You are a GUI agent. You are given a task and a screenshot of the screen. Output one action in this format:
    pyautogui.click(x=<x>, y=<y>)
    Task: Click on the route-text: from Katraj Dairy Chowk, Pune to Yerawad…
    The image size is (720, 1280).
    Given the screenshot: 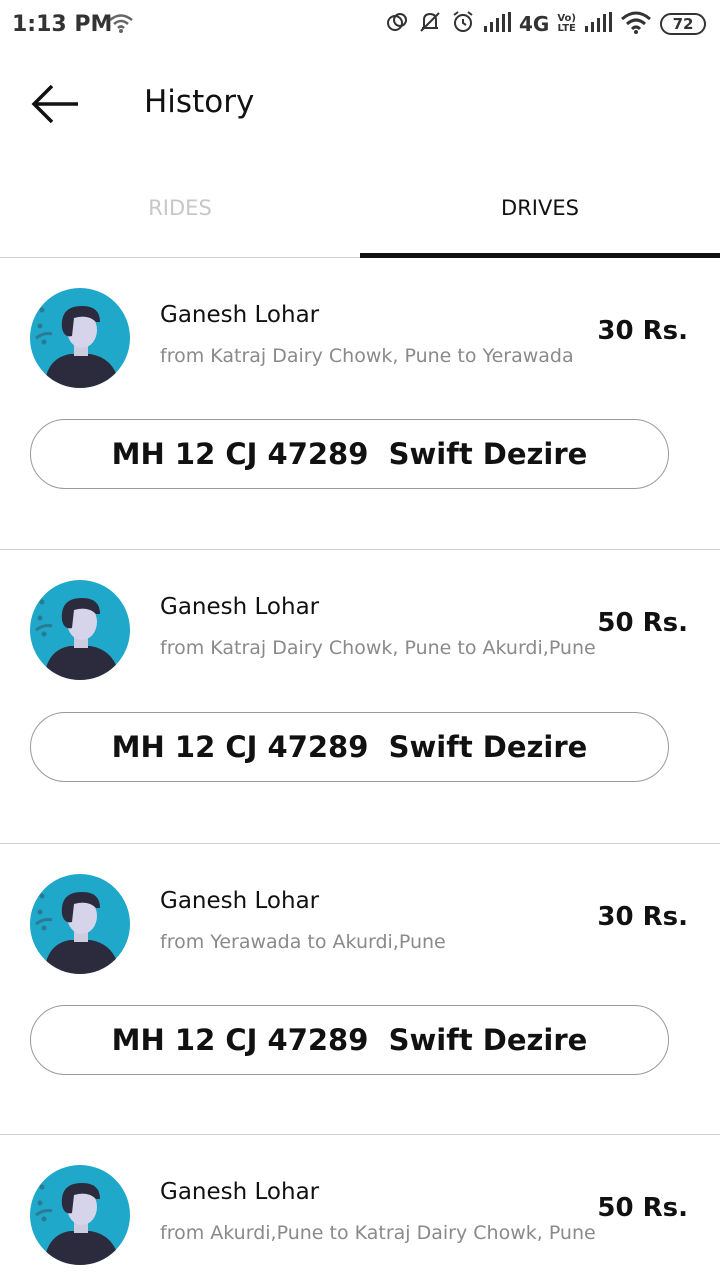 What is the action you would take?
    pyautogui.click(x=367, y=356)
    